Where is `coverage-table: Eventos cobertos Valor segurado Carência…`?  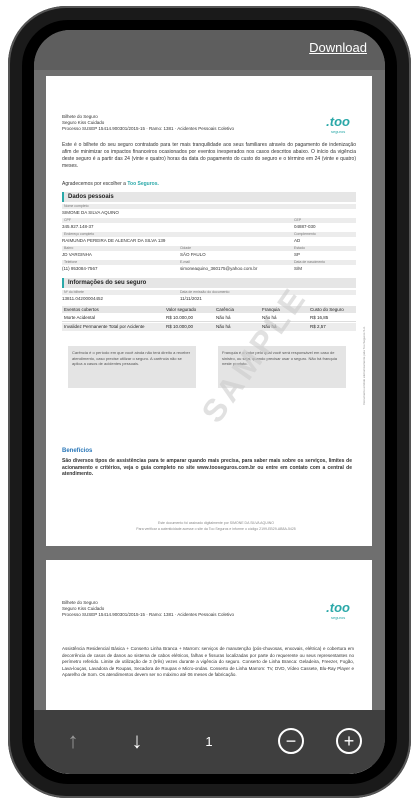
coverage-table: Eventos cobertos Valor segurado Carência… is located at coordinates (209, 321).